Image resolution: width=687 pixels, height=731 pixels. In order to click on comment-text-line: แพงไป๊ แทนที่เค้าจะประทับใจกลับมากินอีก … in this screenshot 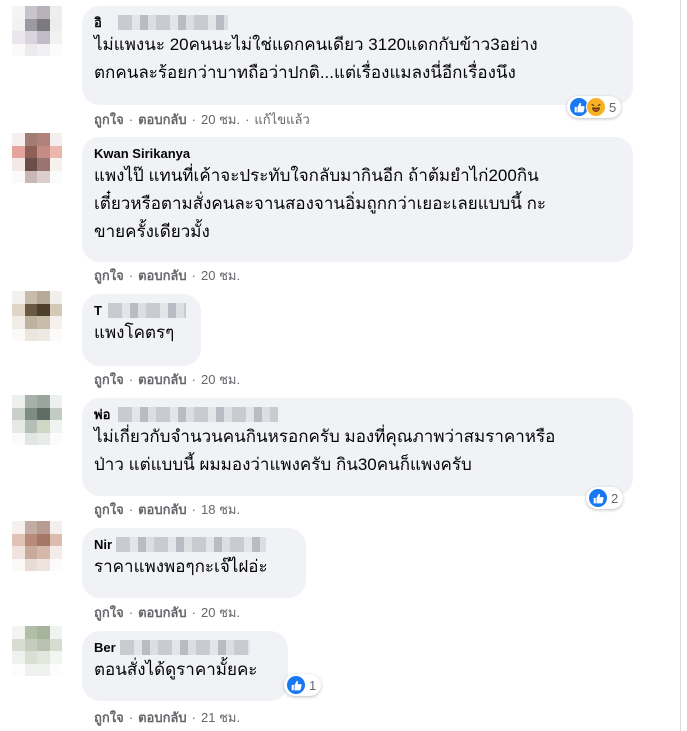, I will do `click(316, 175)`.